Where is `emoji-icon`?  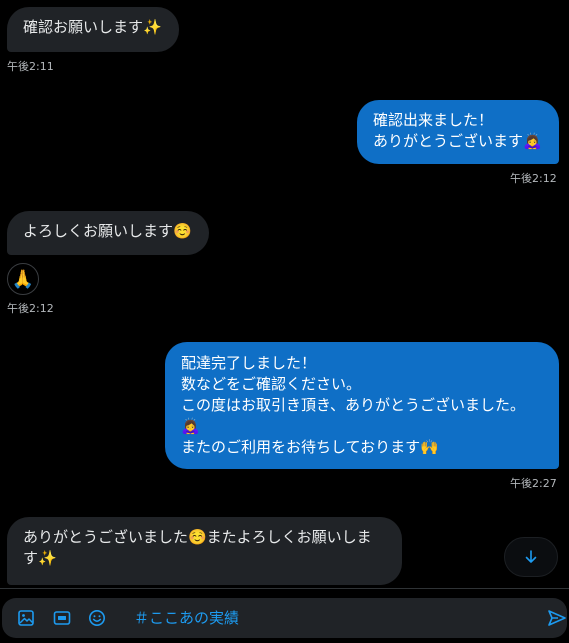 emoji-icon is located at coordinates (97, 618).